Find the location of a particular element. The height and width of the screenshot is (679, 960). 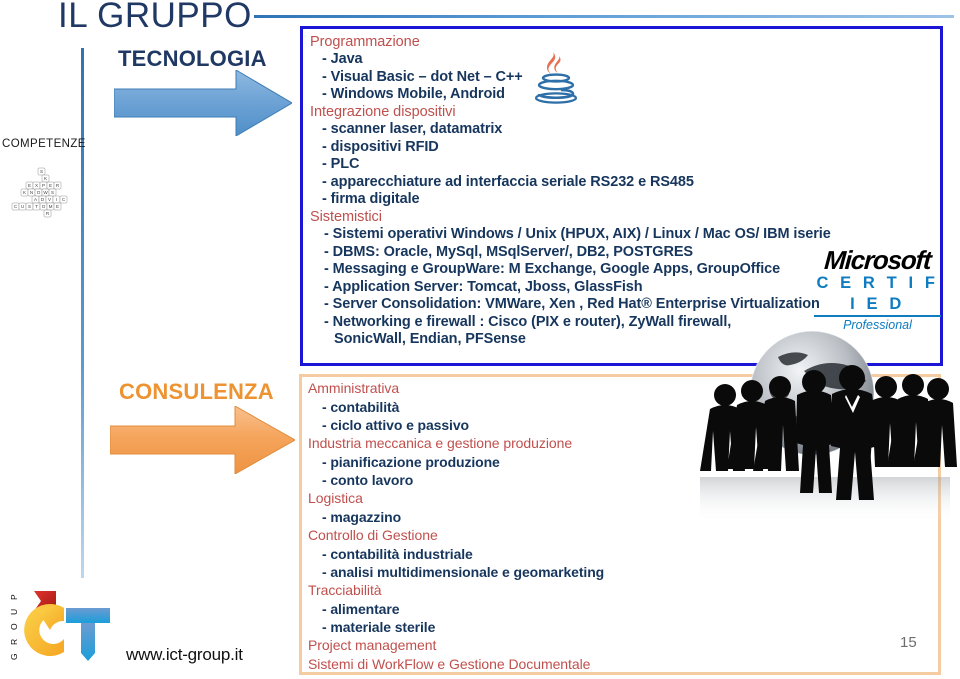

word-dice-image: SK EXPER KNOWS ADVIC CUSTOME R is located at coordinates (39, 192).